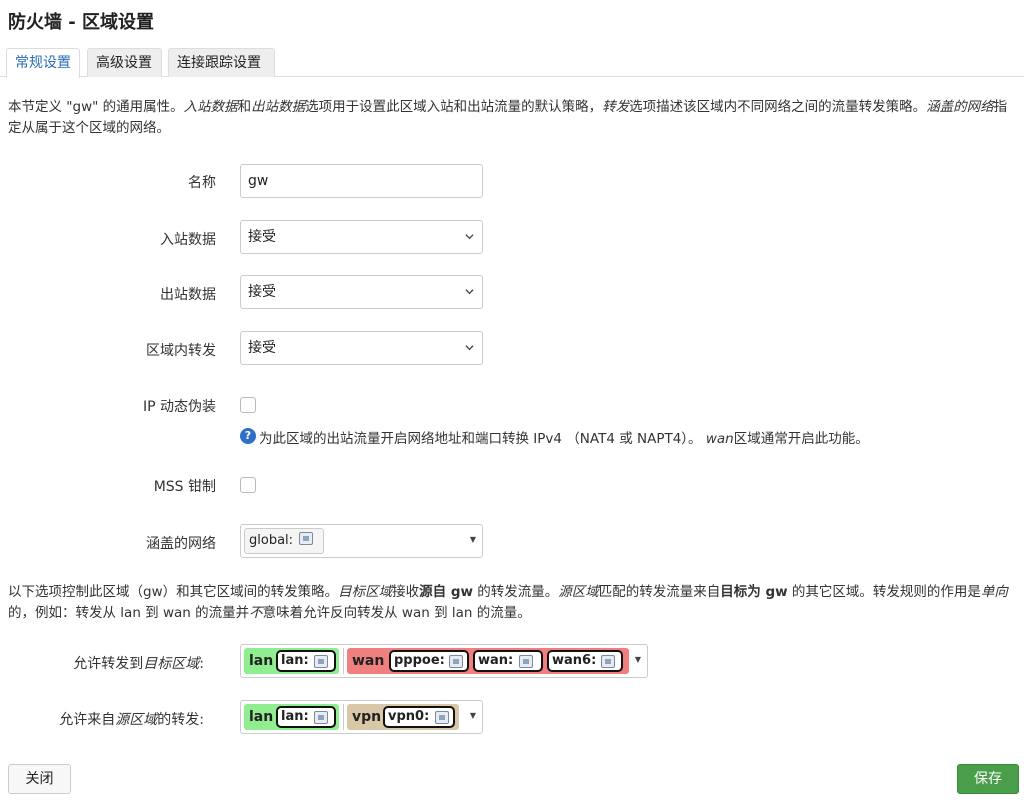 The height and width of the screenshot is (802, 1024). I want to click on networks-label: 涵盖的网络, so click(181, 544).